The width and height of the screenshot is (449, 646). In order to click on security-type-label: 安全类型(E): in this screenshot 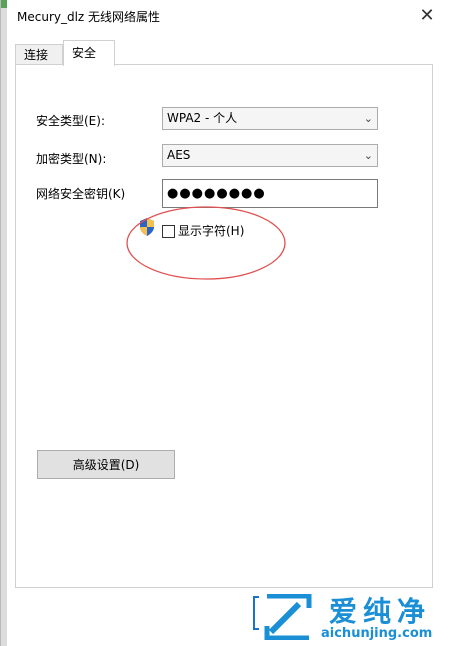, I will do `click(70, 121)`.